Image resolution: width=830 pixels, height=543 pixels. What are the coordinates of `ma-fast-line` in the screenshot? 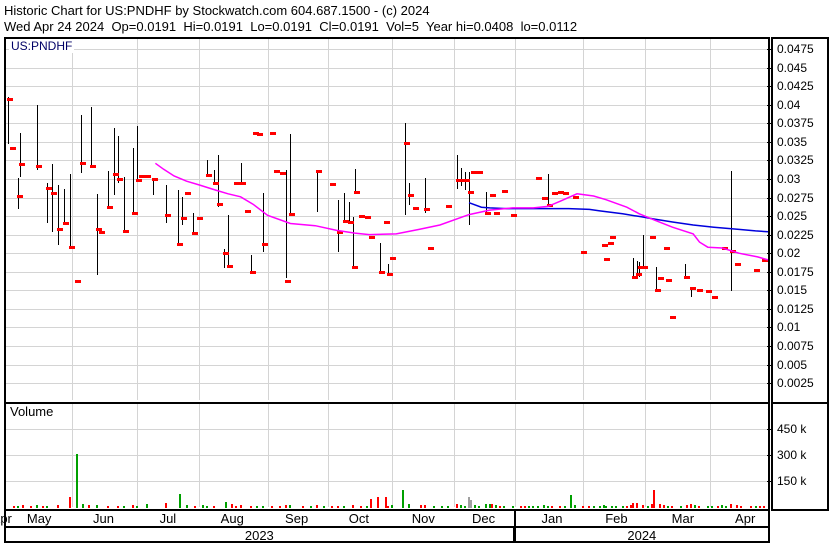 It's located at (461, 211).